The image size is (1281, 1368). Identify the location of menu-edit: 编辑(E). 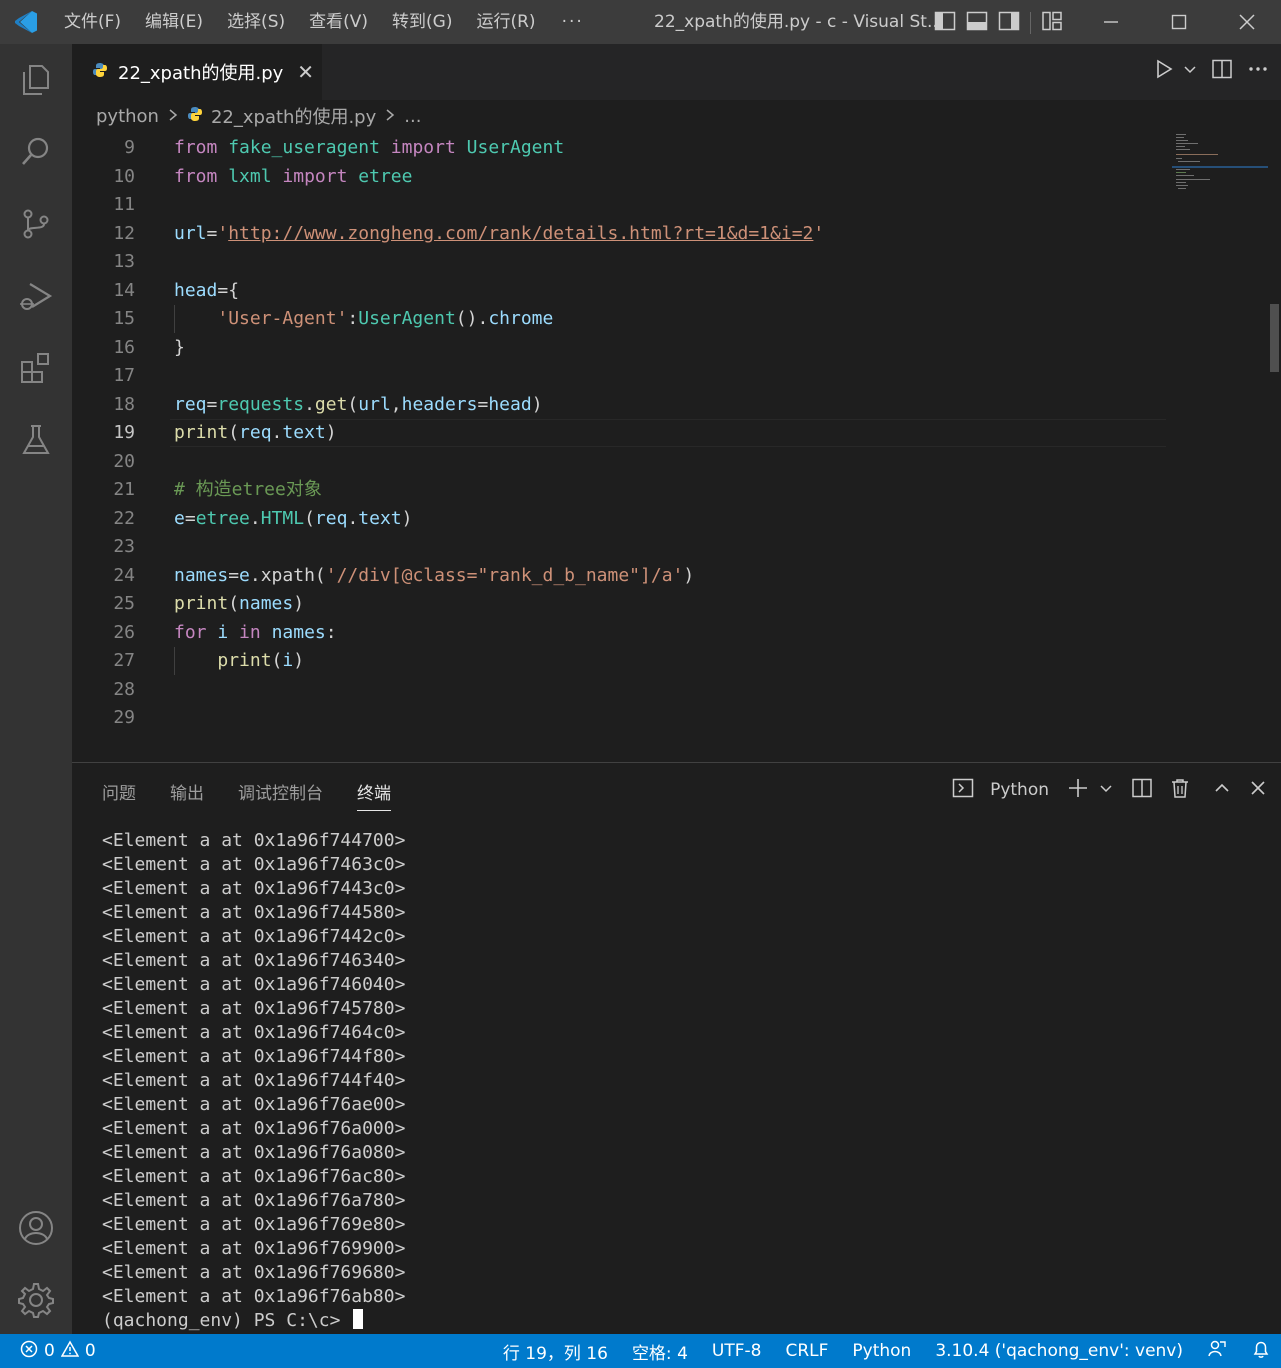
(174, 22).